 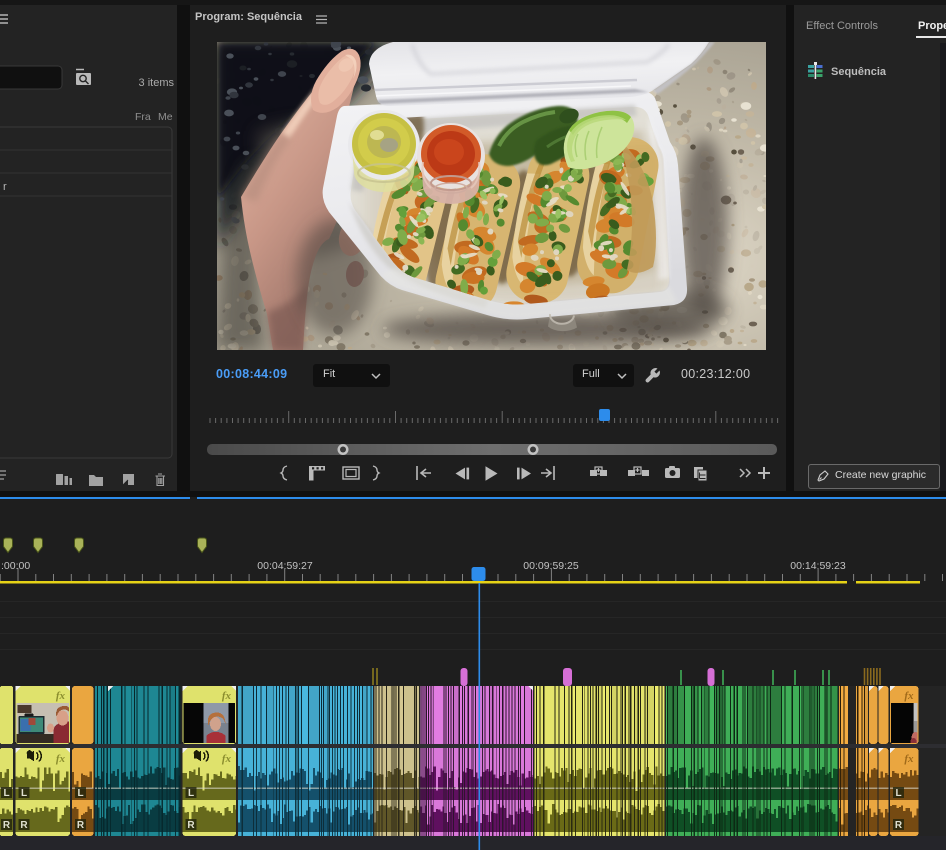 I want to click on svg-text: Me, so click(x=165, y=117).